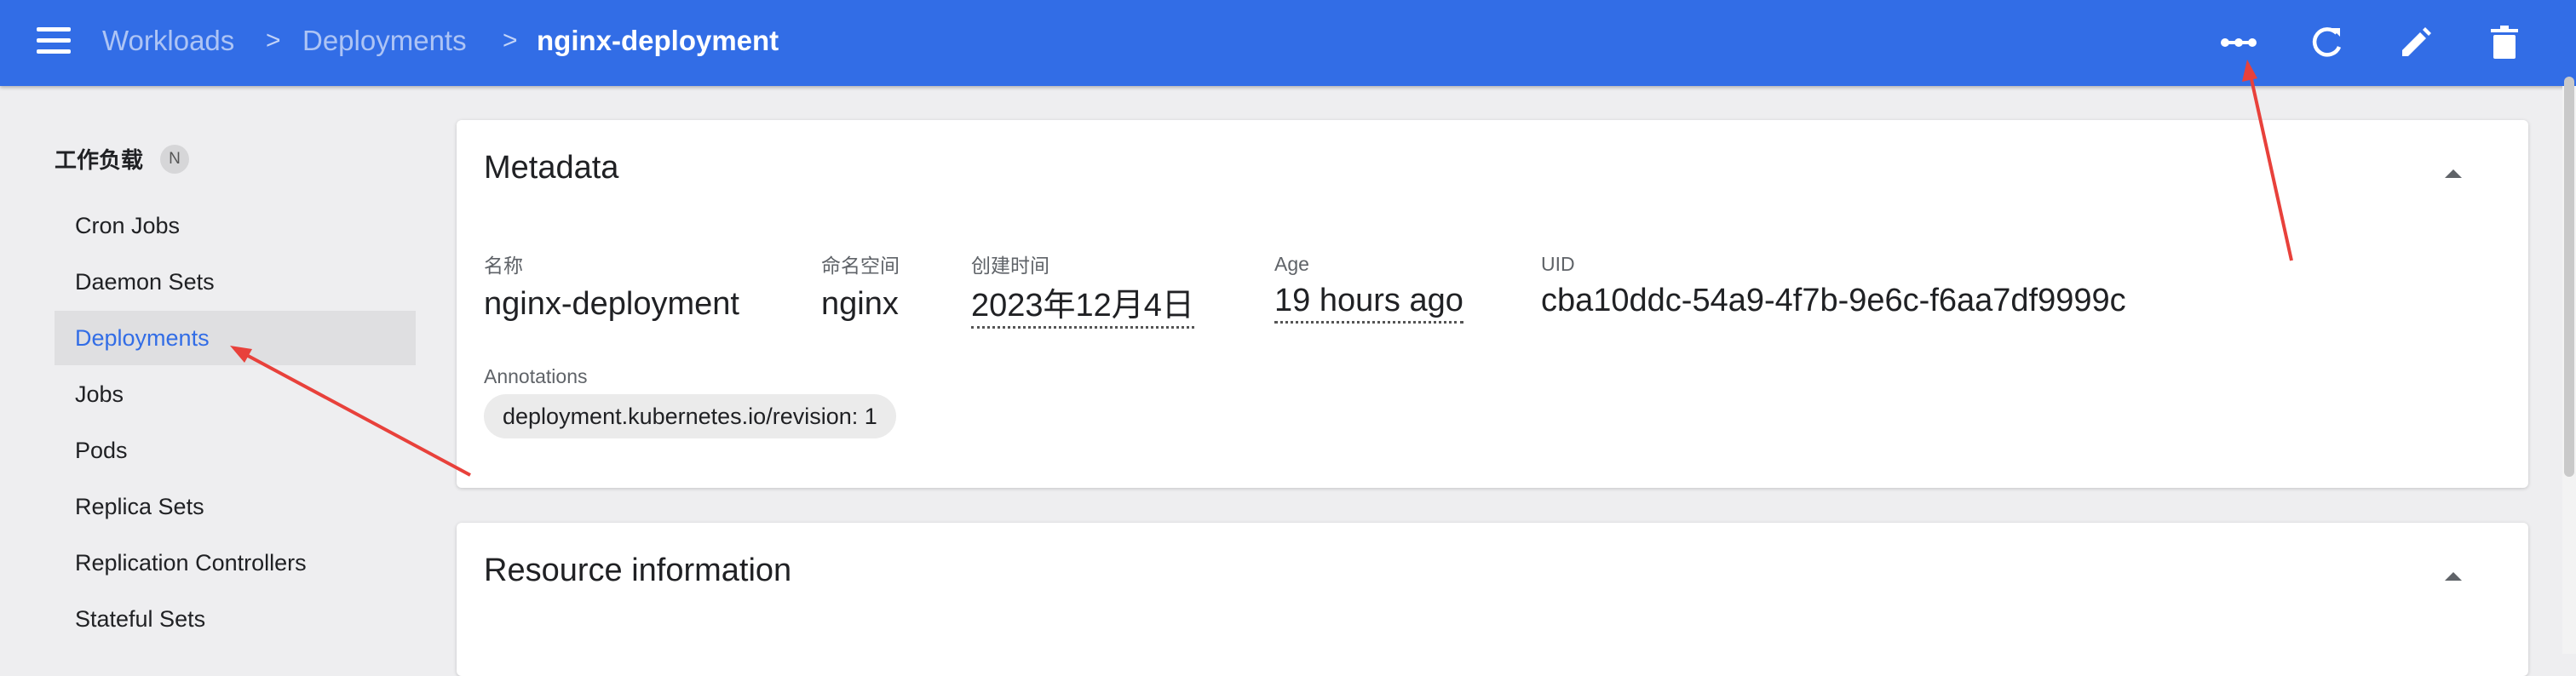 This screenshot has height=676, width=2576. Describe the element at coordinates (536, 376) in the screenshot. I see `annotations-label: Annotations` at that location.